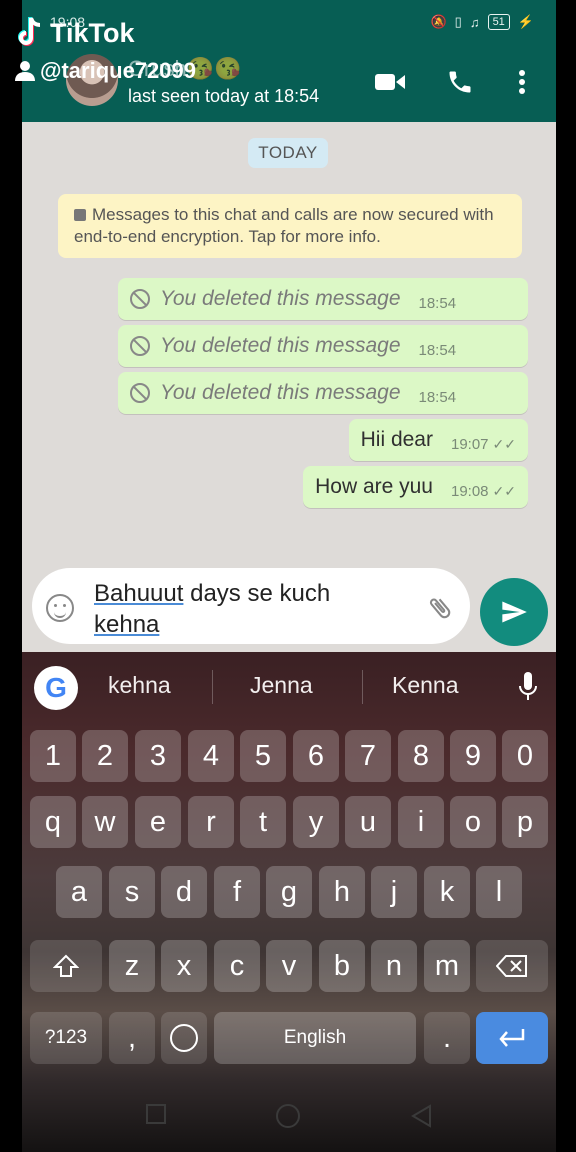  What do you see at coordinates (184, 966) in the screenshot?
I see `key-x: x` at bounding box center [184, 966].